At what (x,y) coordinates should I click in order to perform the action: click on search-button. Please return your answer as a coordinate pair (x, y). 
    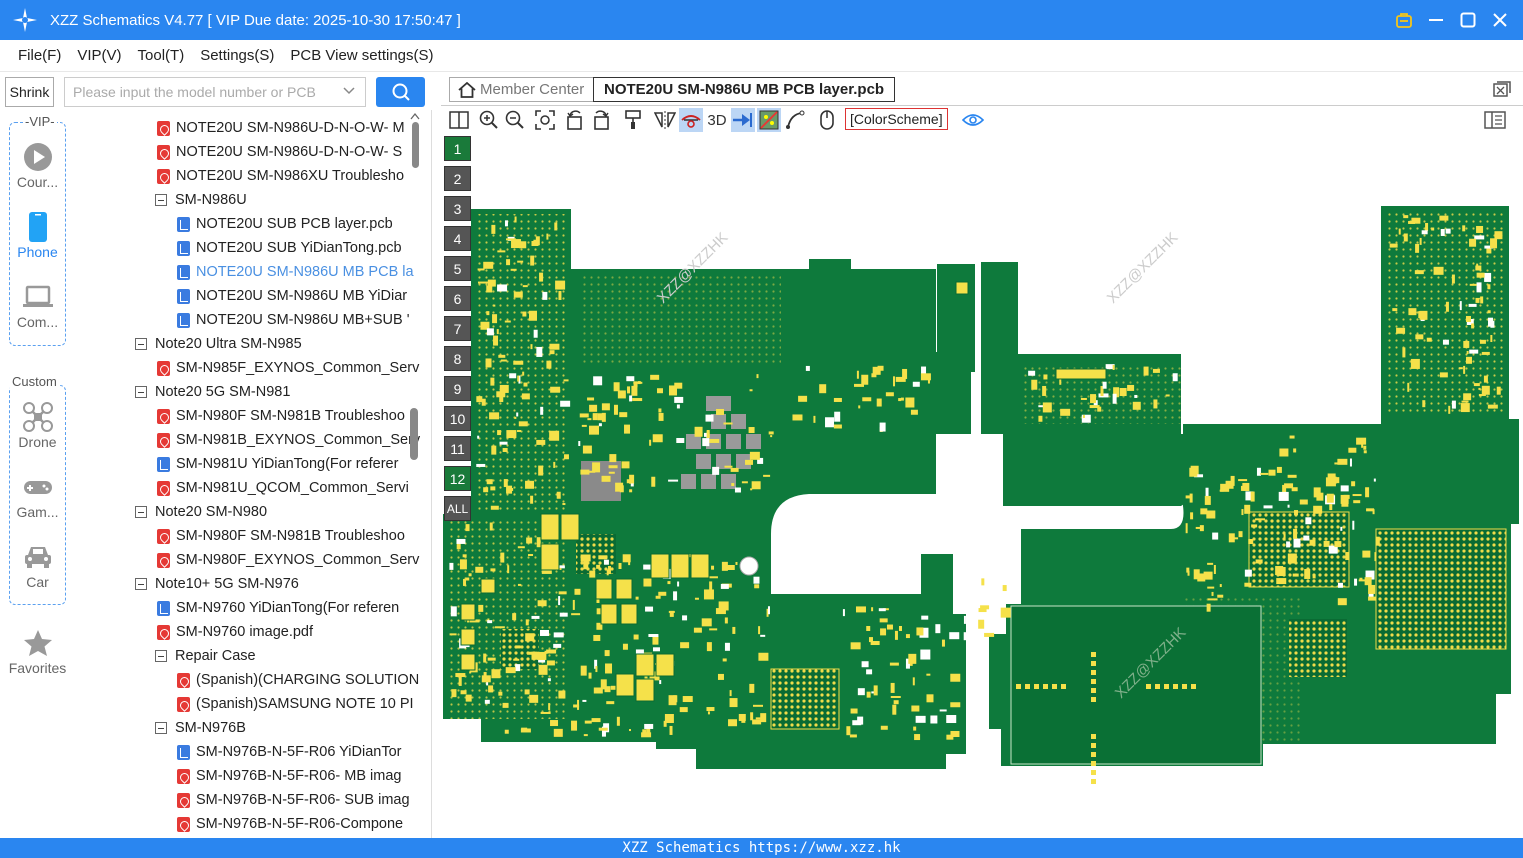
    Looking at the image, I should click on (400, 92).